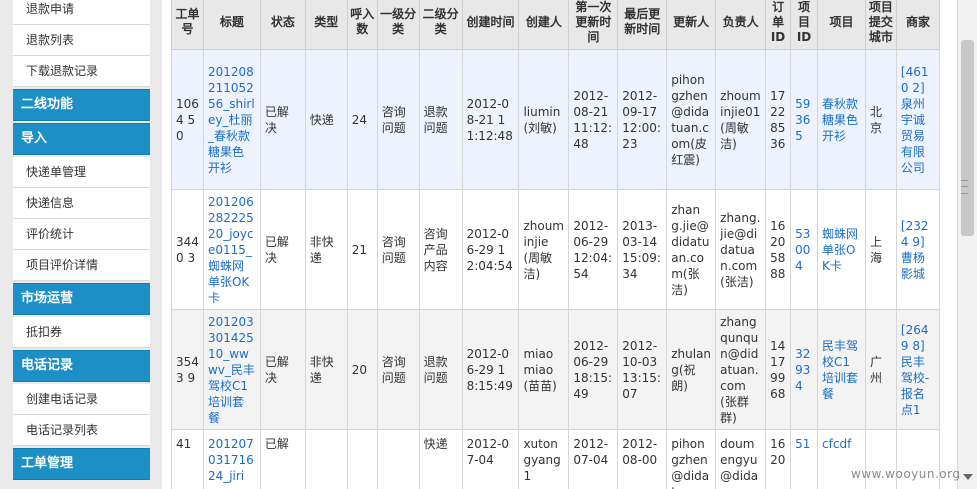  I want to click on sidebar-item: 项目评价详情, so click(81, 265).